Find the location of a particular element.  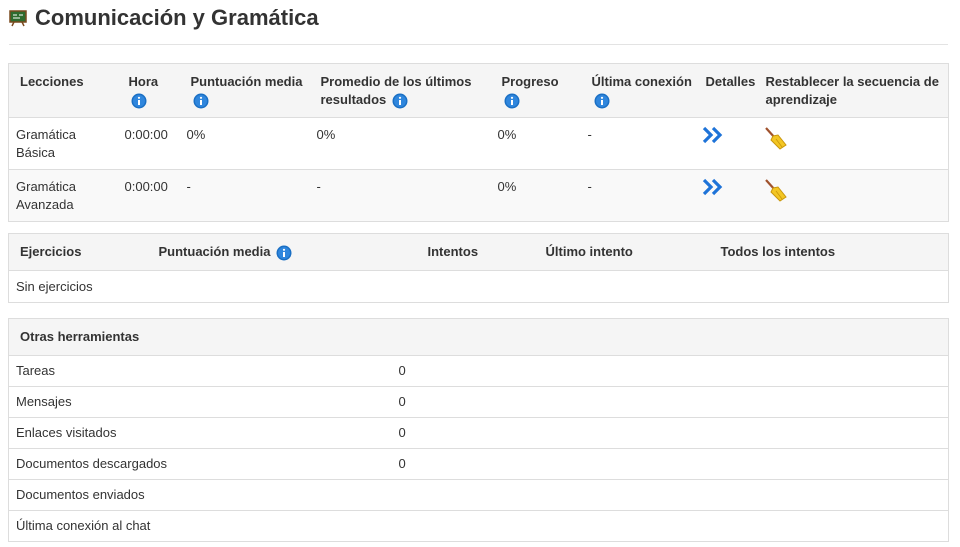

col-all-attempts: Todos los intentos is located at coordinates (833, 252).